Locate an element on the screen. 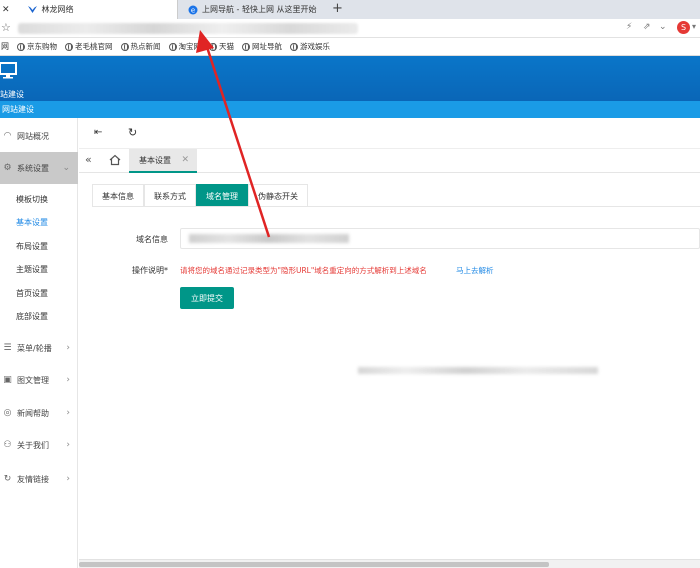  domain-label: 域名信息 is located at coordinates (152, 239).